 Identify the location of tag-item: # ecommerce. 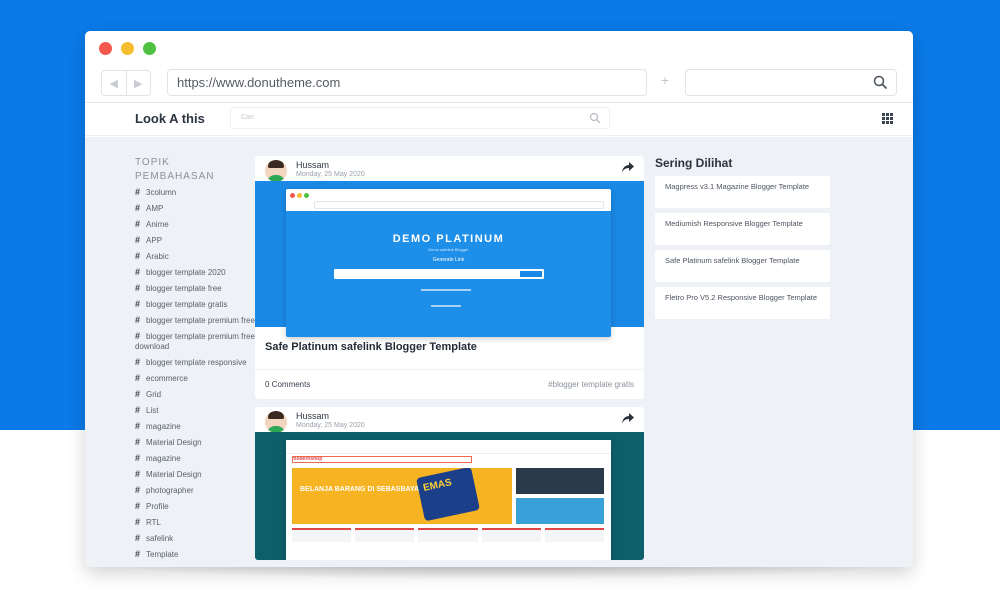
(195, 378).